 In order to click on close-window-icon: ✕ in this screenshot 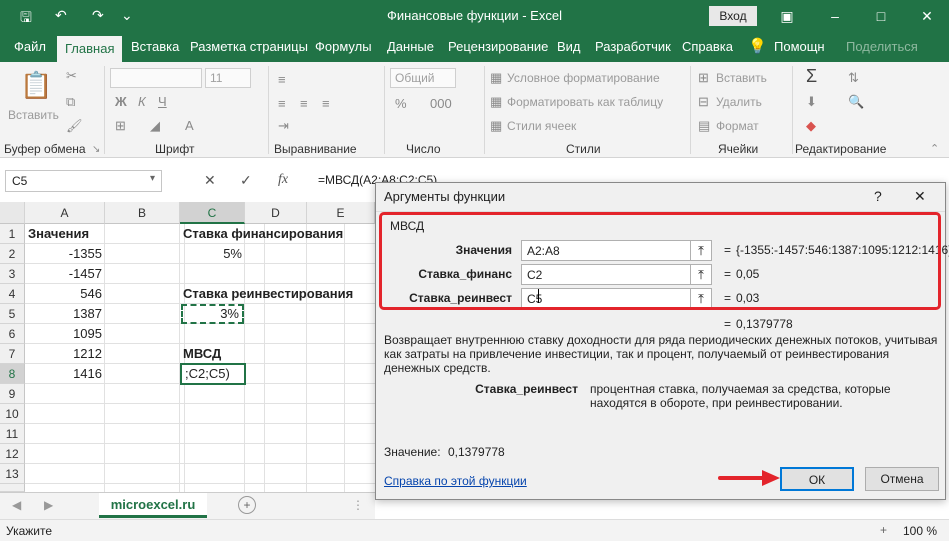, I will do `click(927, 16)`.